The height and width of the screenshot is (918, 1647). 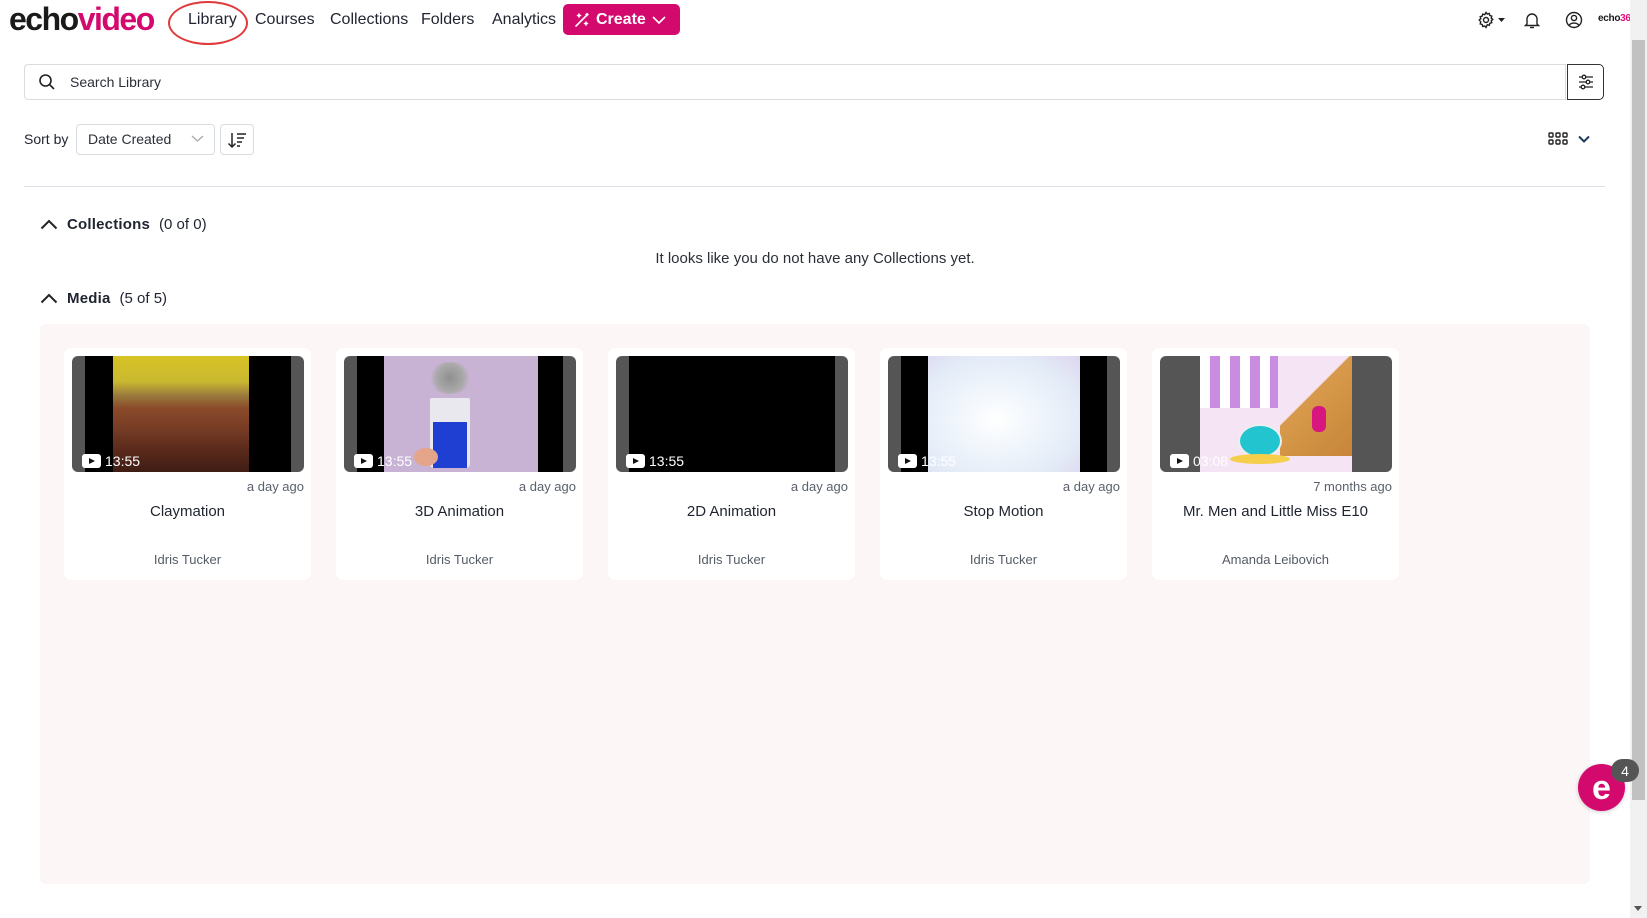 What do you see at coordinates (1569, 139) in the screenshot?
I see `view-mode-toggle` at bounding box center [1569, 139].